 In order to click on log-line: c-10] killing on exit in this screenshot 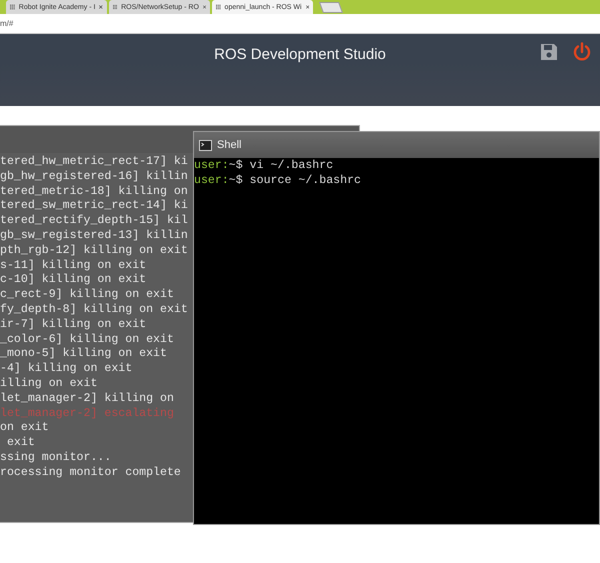, I will do `click(73, 280)`.